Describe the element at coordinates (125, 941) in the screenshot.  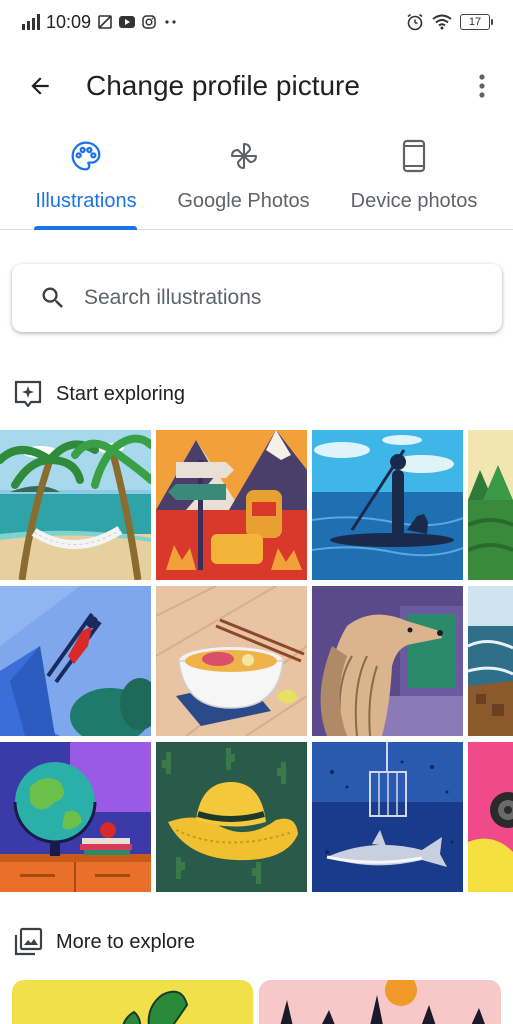
I see `more-to-explore-title: More to explore` at that location.